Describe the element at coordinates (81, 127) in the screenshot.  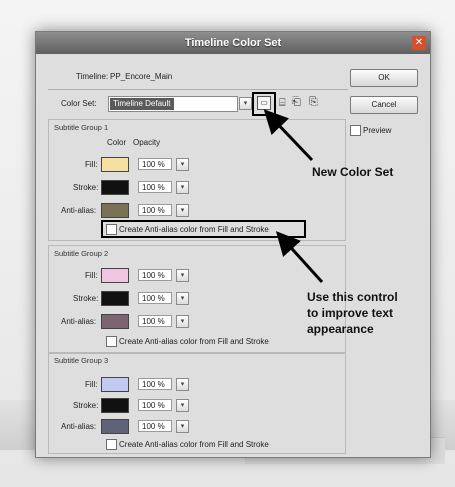
I see `group-title: Subtitle Group 1` at that location.